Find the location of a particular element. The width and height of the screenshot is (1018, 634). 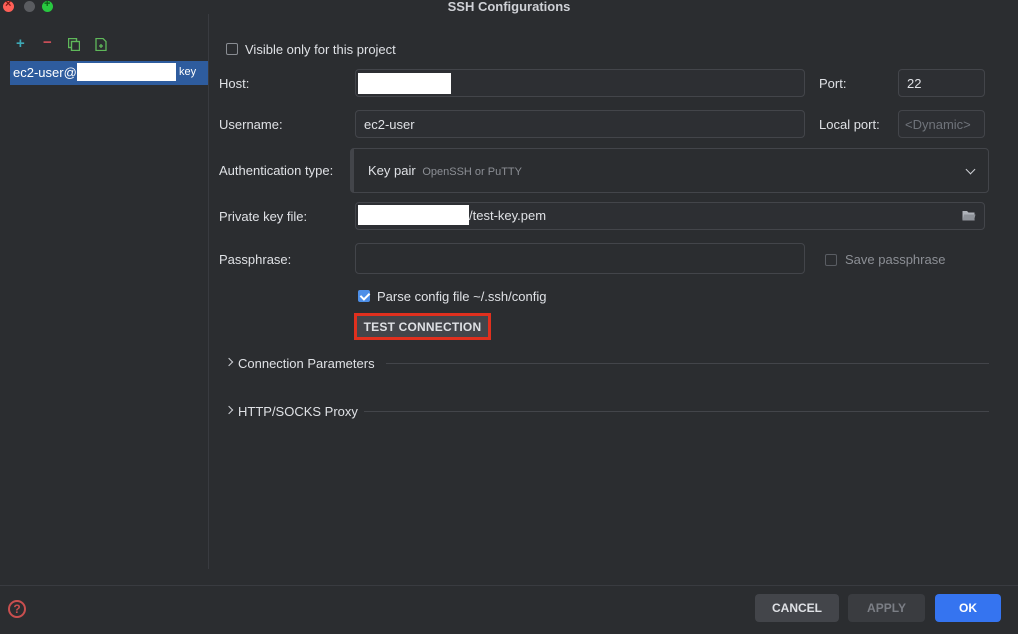

config-list-item-suffix: key is located at coordinates (188, 72).